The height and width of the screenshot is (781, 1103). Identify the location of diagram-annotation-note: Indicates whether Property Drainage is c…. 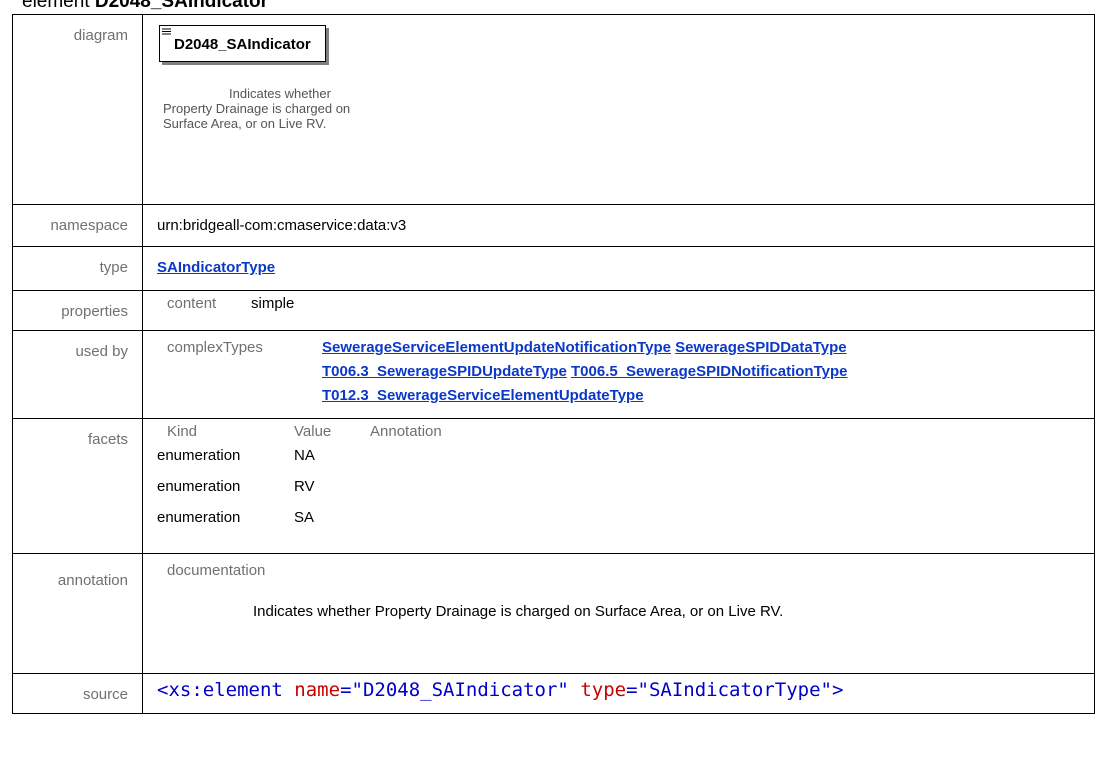
(257, 108).